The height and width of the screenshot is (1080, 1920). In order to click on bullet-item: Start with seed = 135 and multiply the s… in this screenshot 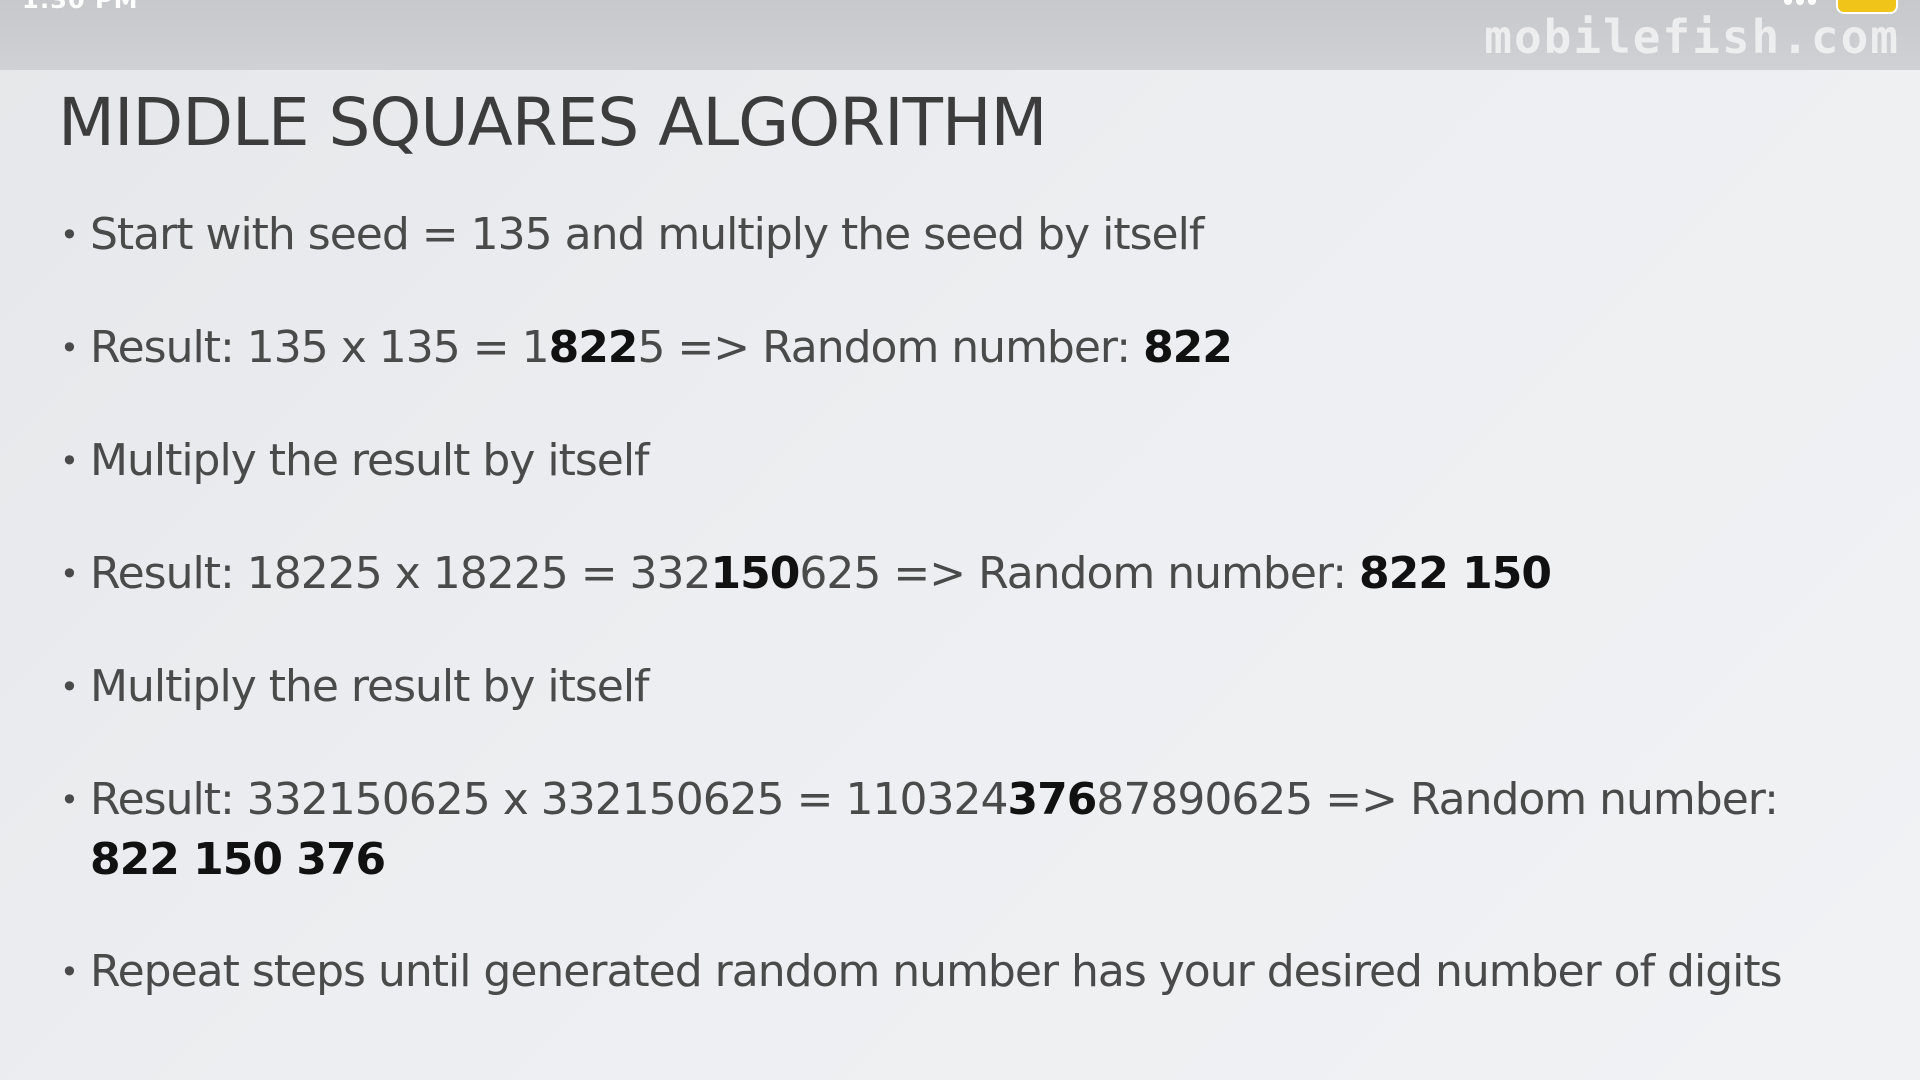, I will do `click(631, 235)`.